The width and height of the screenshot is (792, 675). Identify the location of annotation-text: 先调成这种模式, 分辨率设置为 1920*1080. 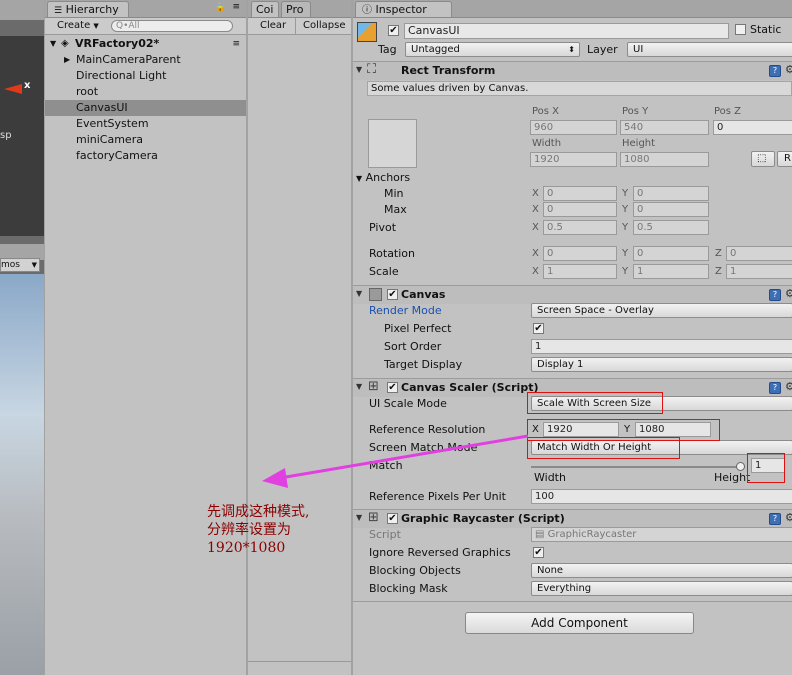
(258, 530).